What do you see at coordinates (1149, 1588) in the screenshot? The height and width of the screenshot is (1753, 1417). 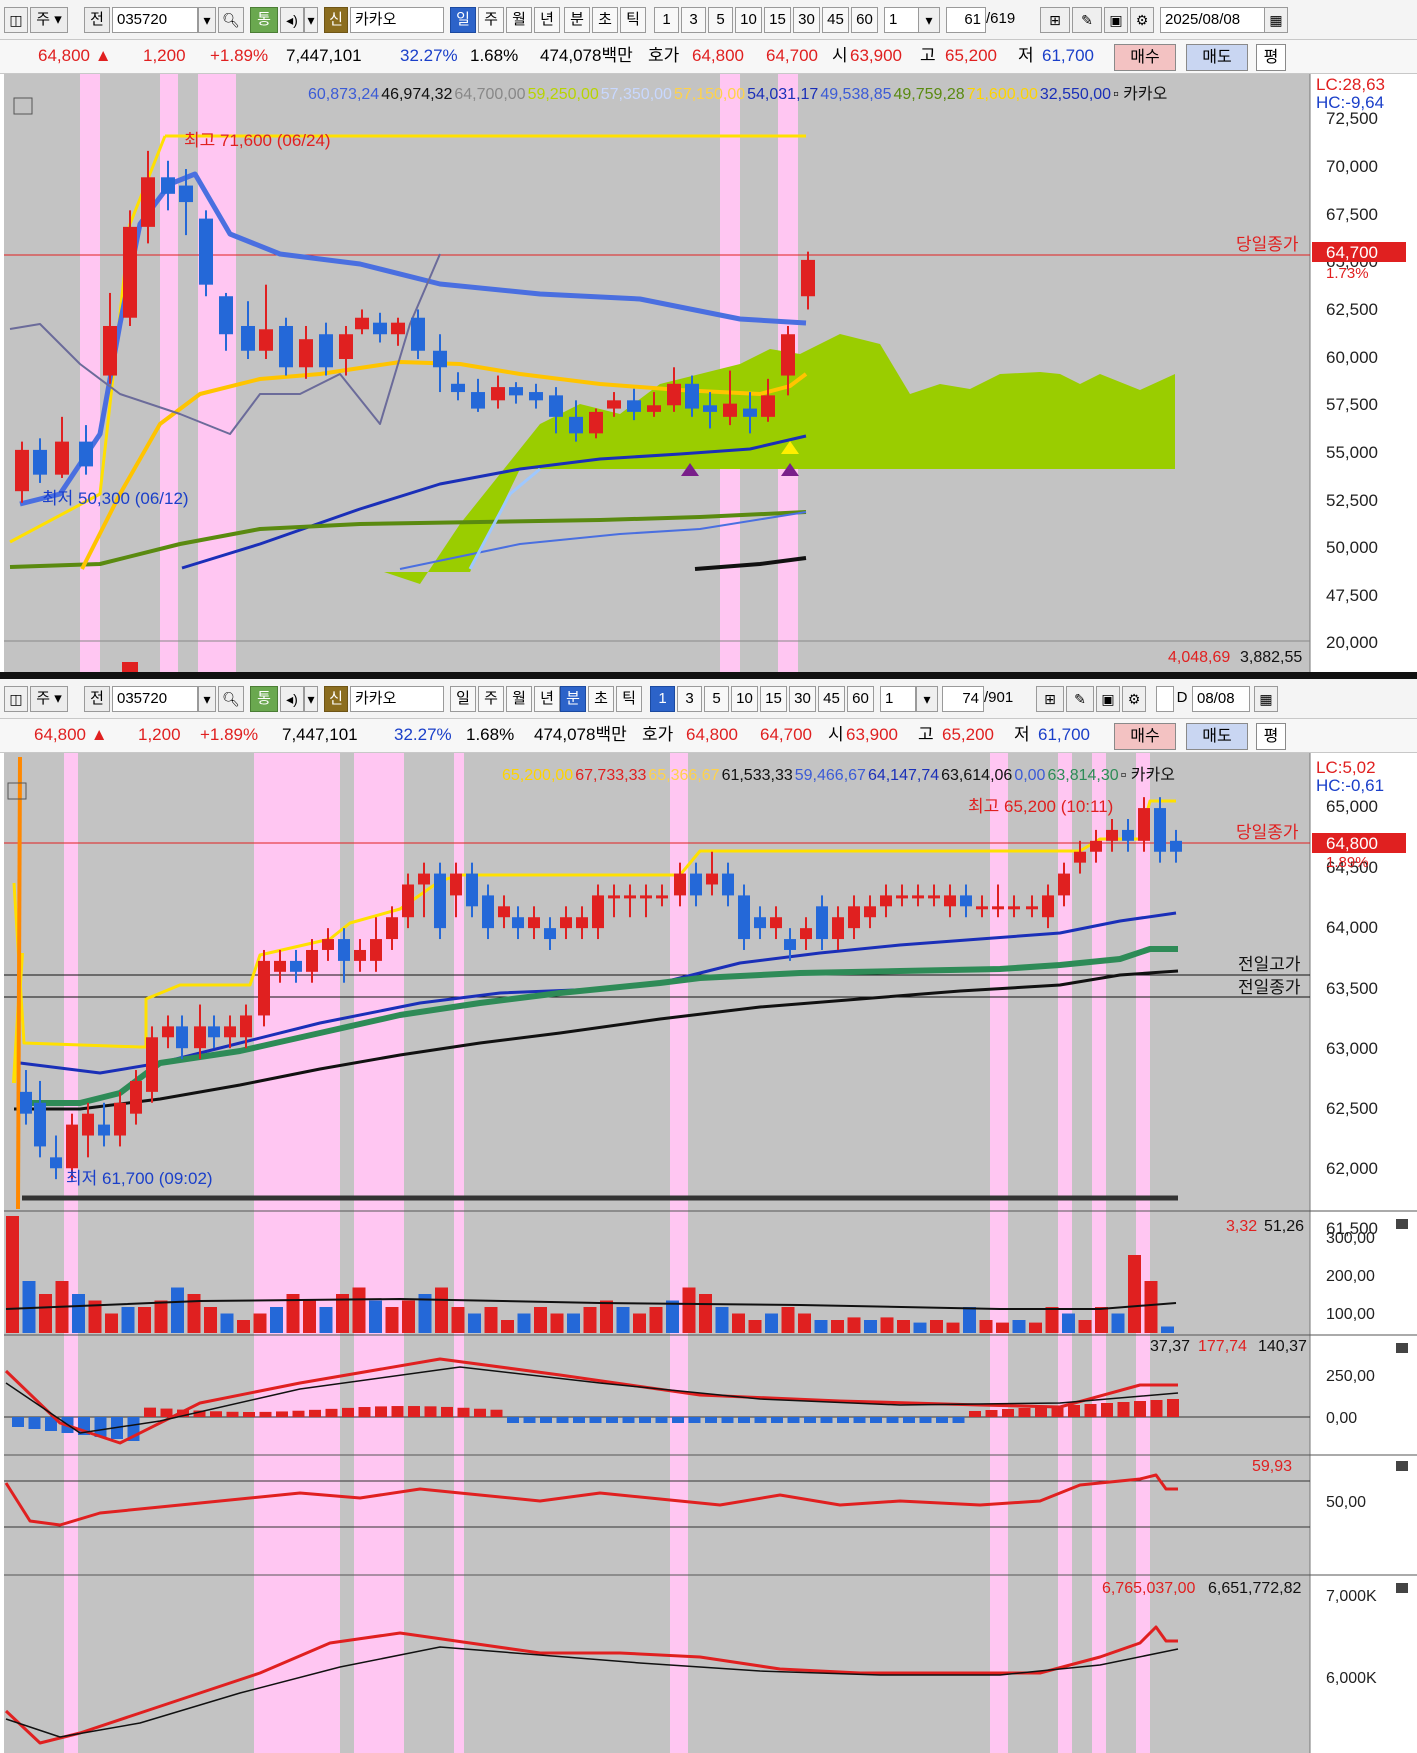 I see `obv-legend-1: 6,765,037,00` at bounding box center [1149, 1588].